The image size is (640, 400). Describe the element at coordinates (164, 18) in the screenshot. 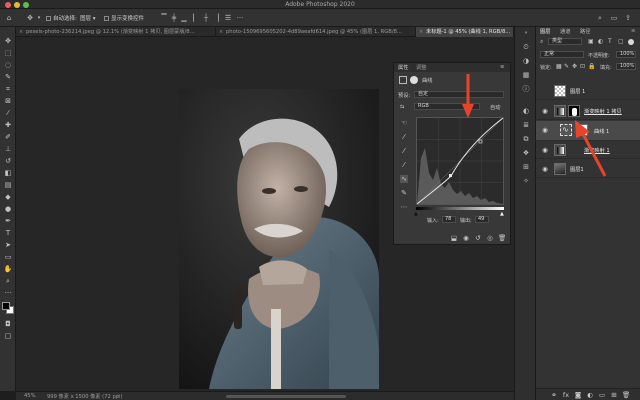

I see `align-top-icon: ▔` at that location.